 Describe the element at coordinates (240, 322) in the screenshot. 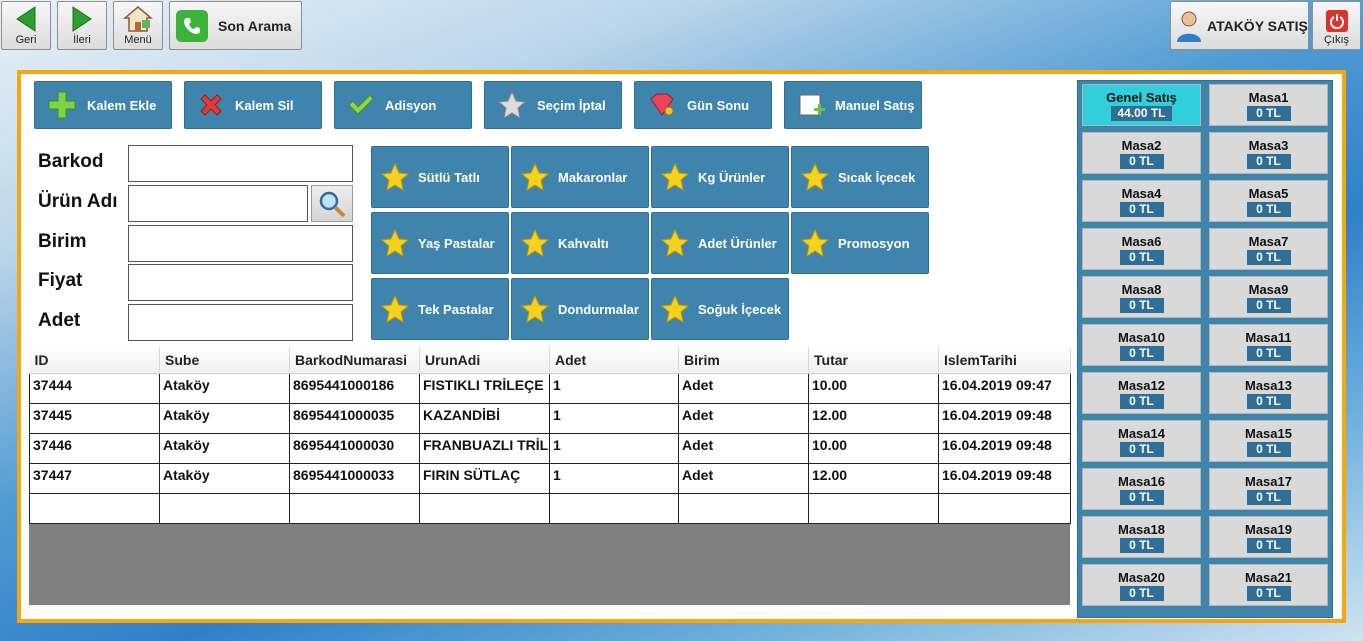

I see `quantity-input` at that location.